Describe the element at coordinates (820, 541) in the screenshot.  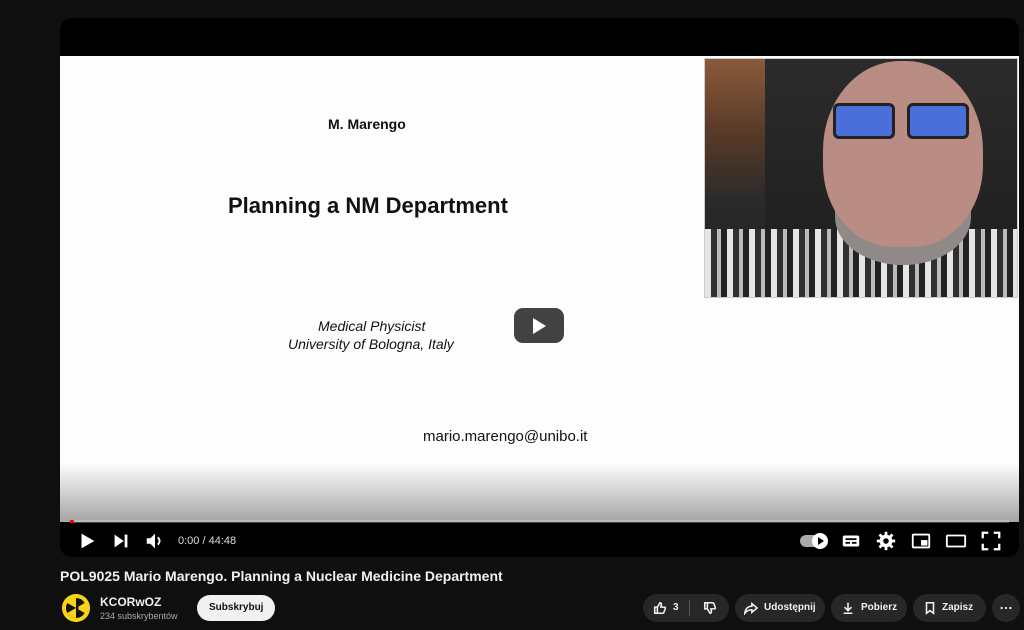
I see `autoplay-knob` at that location.